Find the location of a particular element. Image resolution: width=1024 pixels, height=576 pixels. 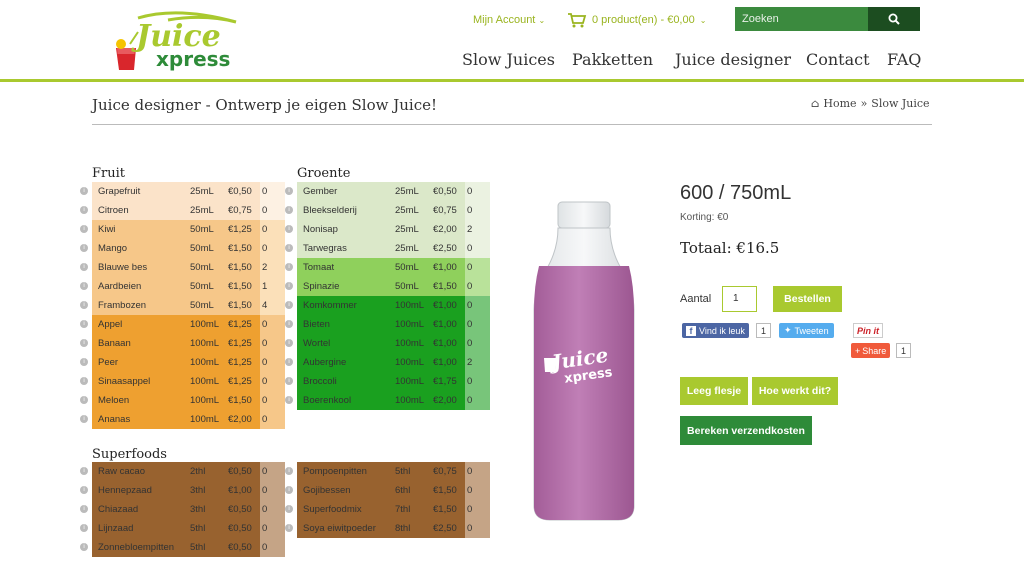

how-it-works-button: Hoe werkt dit? is located at coordinates (795, 391).